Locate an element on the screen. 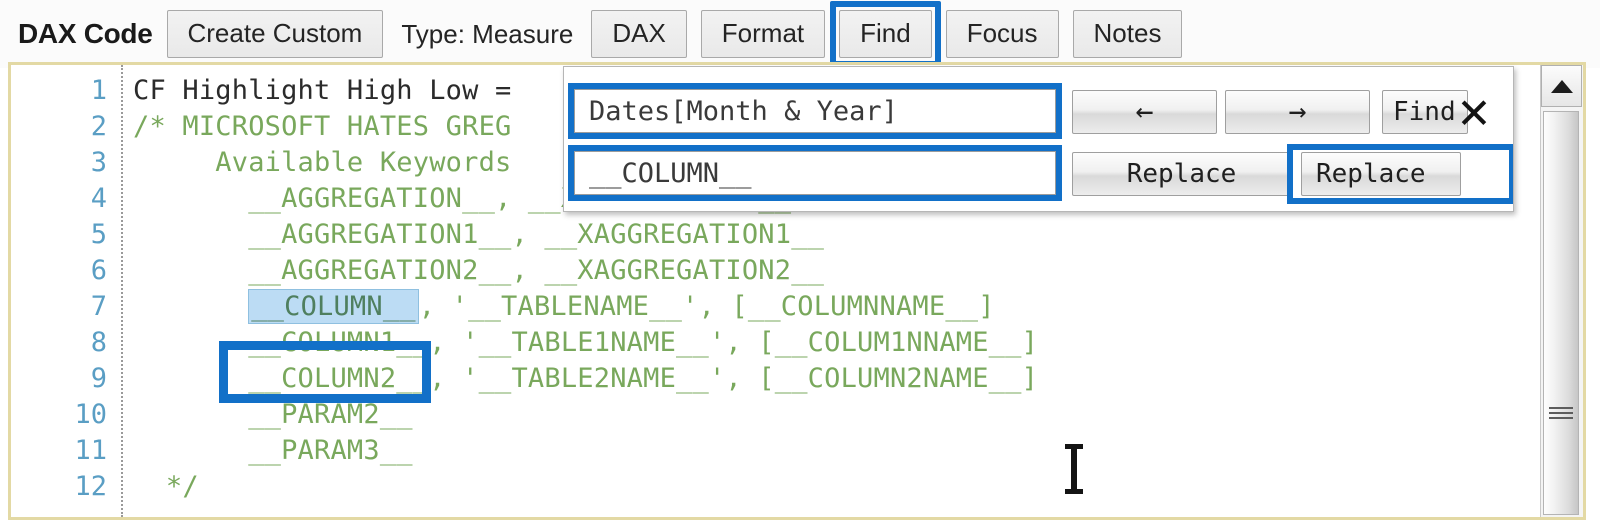 This screenshot has height=522, width=1600. code-line: __AGGREGATION2__, __XAGGREGATION2__ is located at coordinates (478, 271).